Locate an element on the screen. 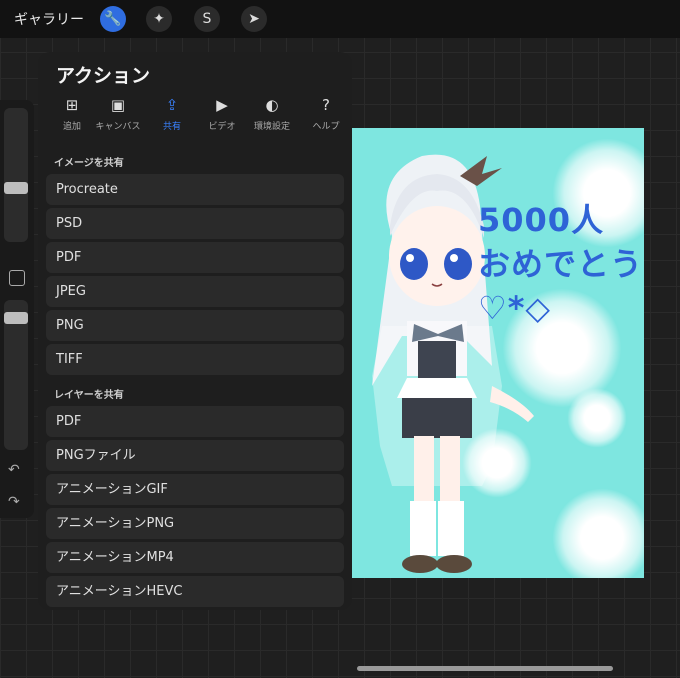 The image size is (680, 678). wrench-icon: 🔧 is located at coordinates (113, 19).